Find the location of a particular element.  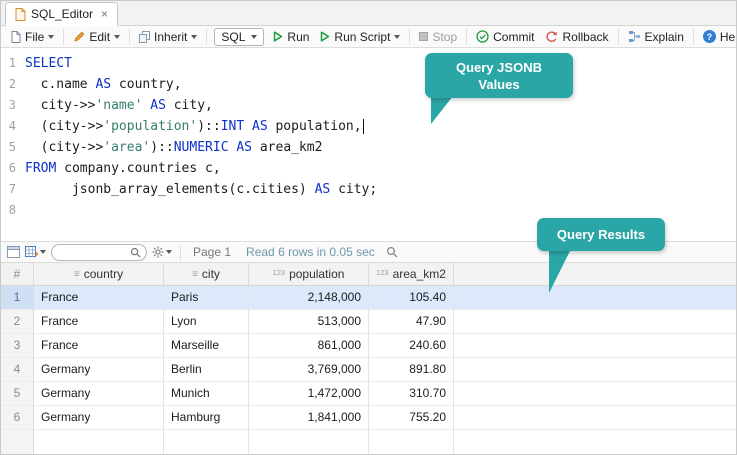

code-line: 2 c.name AS country, is located at coordinates (368, 84).